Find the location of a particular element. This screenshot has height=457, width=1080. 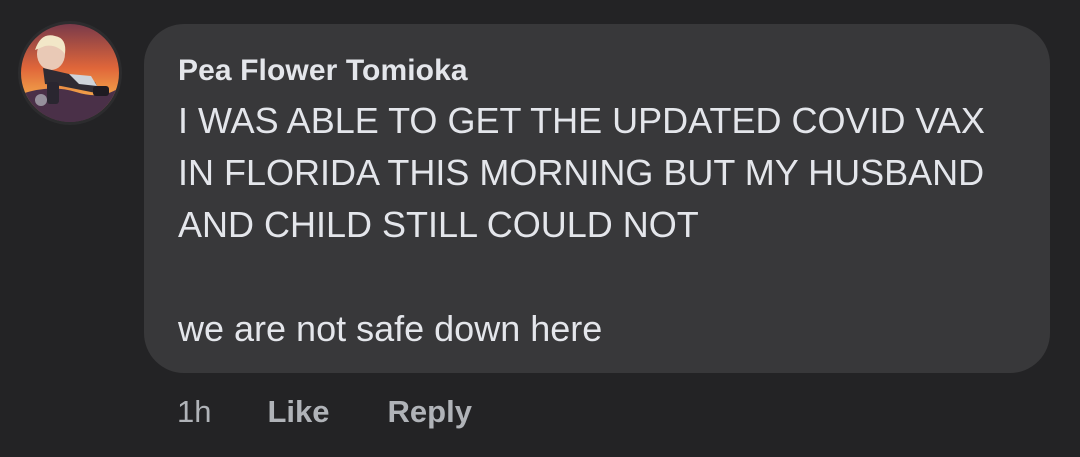

comment-text-line-3: AND CHILD STILL COULD NOT is located at coordinates (438, 224).